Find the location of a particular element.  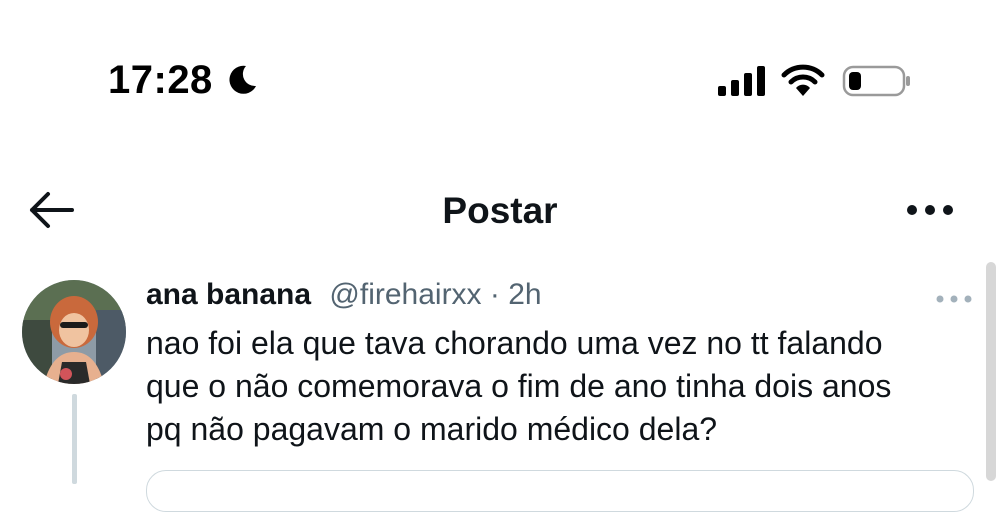

page-title: Postar is located at coordinates (500, 210).